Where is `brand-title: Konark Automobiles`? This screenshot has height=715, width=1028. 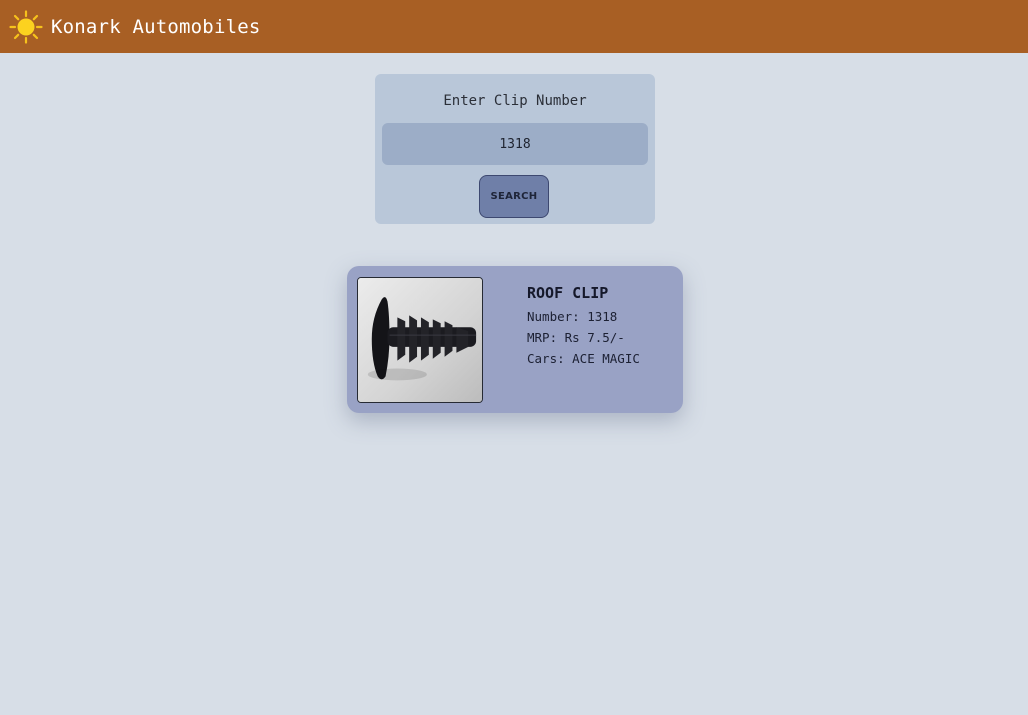 brand-title: Konark Automobiles is located at coordinates (156, 26).